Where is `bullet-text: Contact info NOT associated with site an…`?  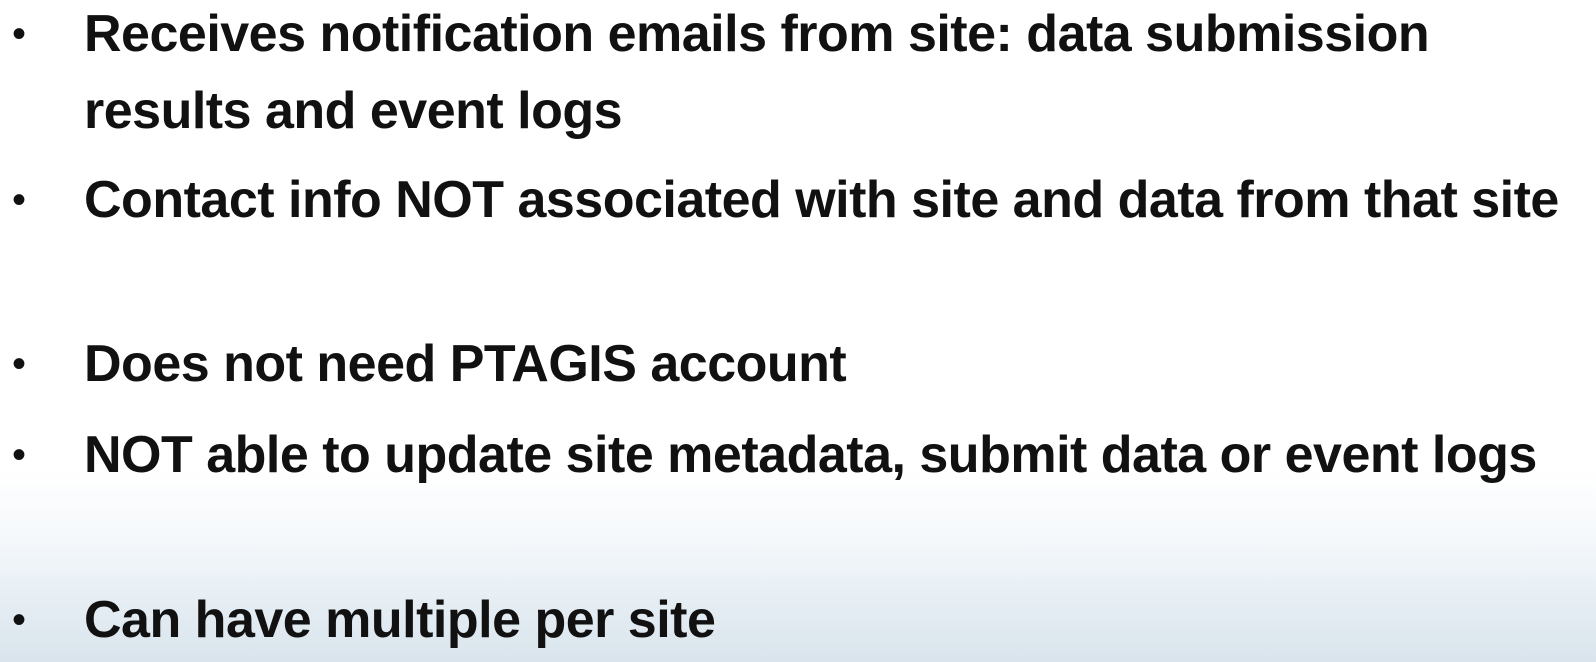
bullet-text: Contact info NOT associated with site an… is located at coordinates (821, 200).